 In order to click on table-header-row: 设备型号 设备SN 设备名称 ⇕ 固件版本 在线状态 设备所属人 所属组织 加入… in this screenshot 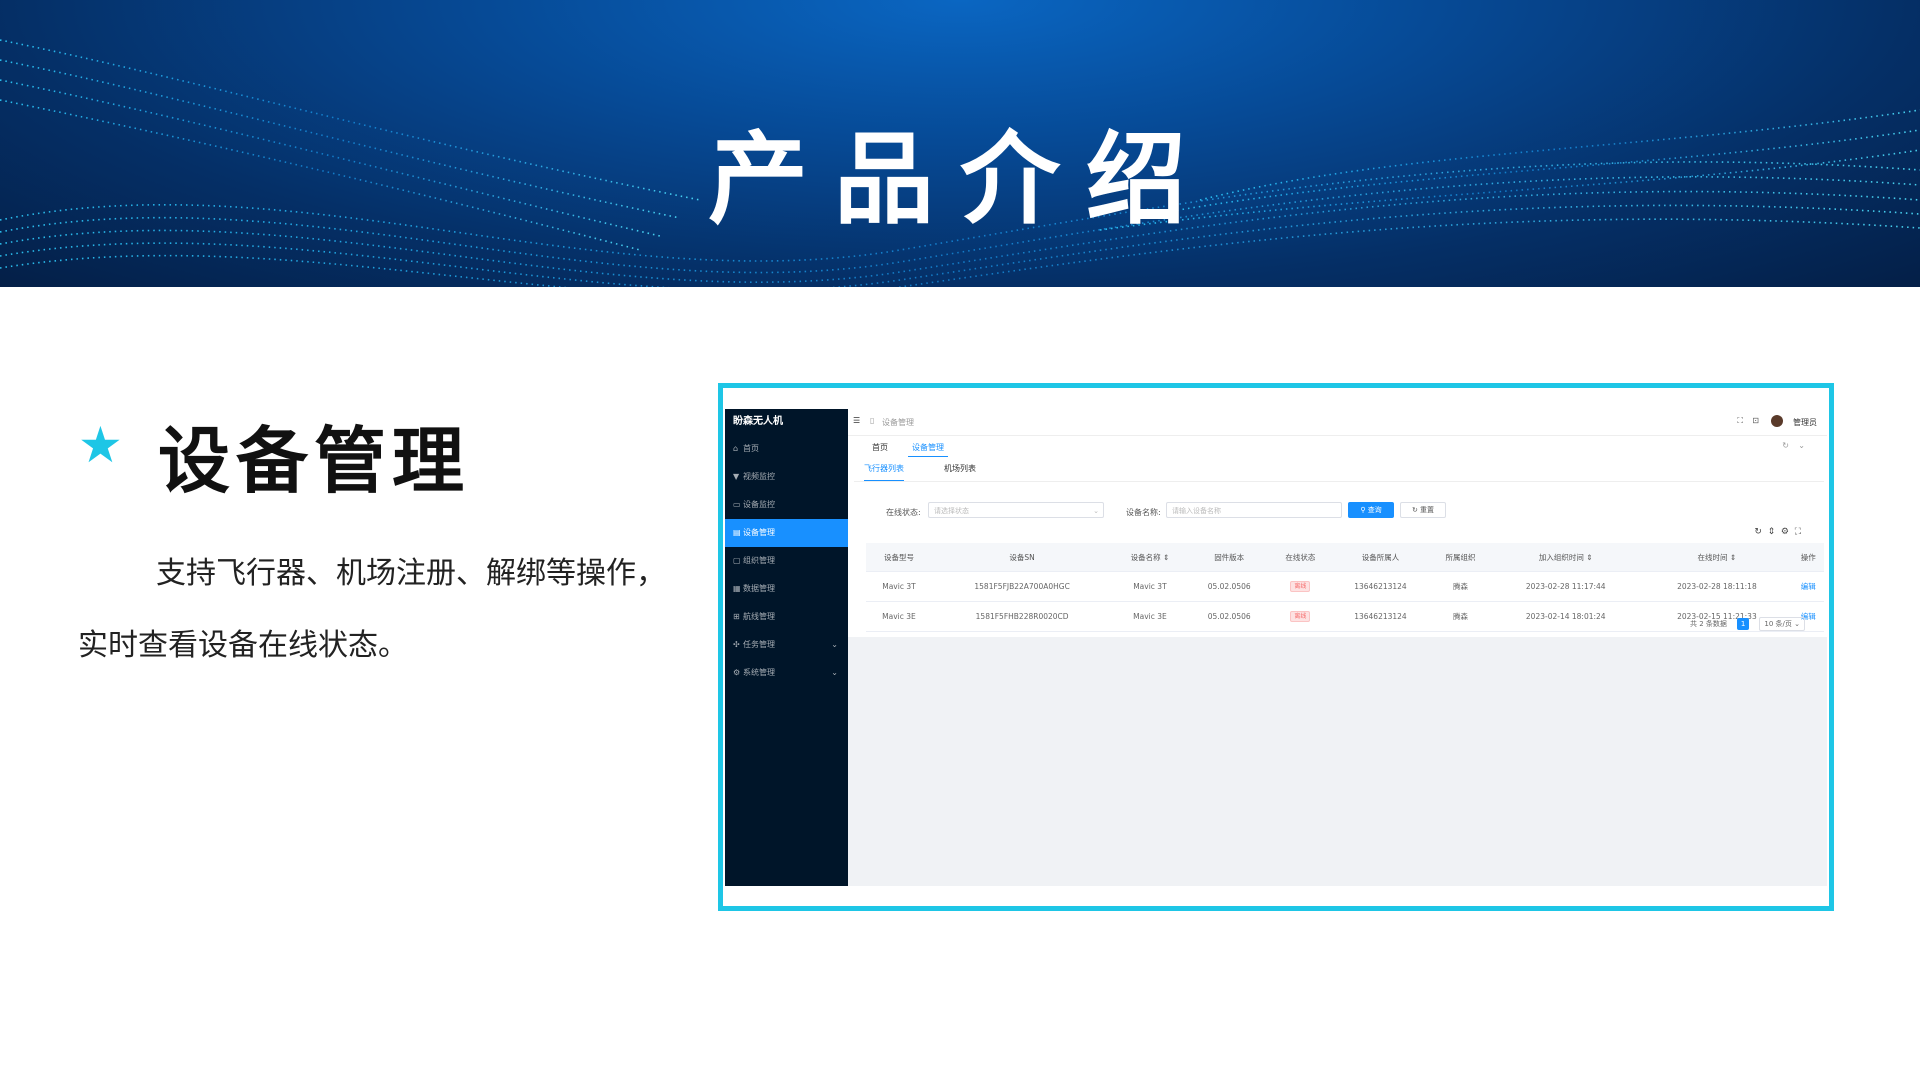, I will do `click(1345, 557)`.